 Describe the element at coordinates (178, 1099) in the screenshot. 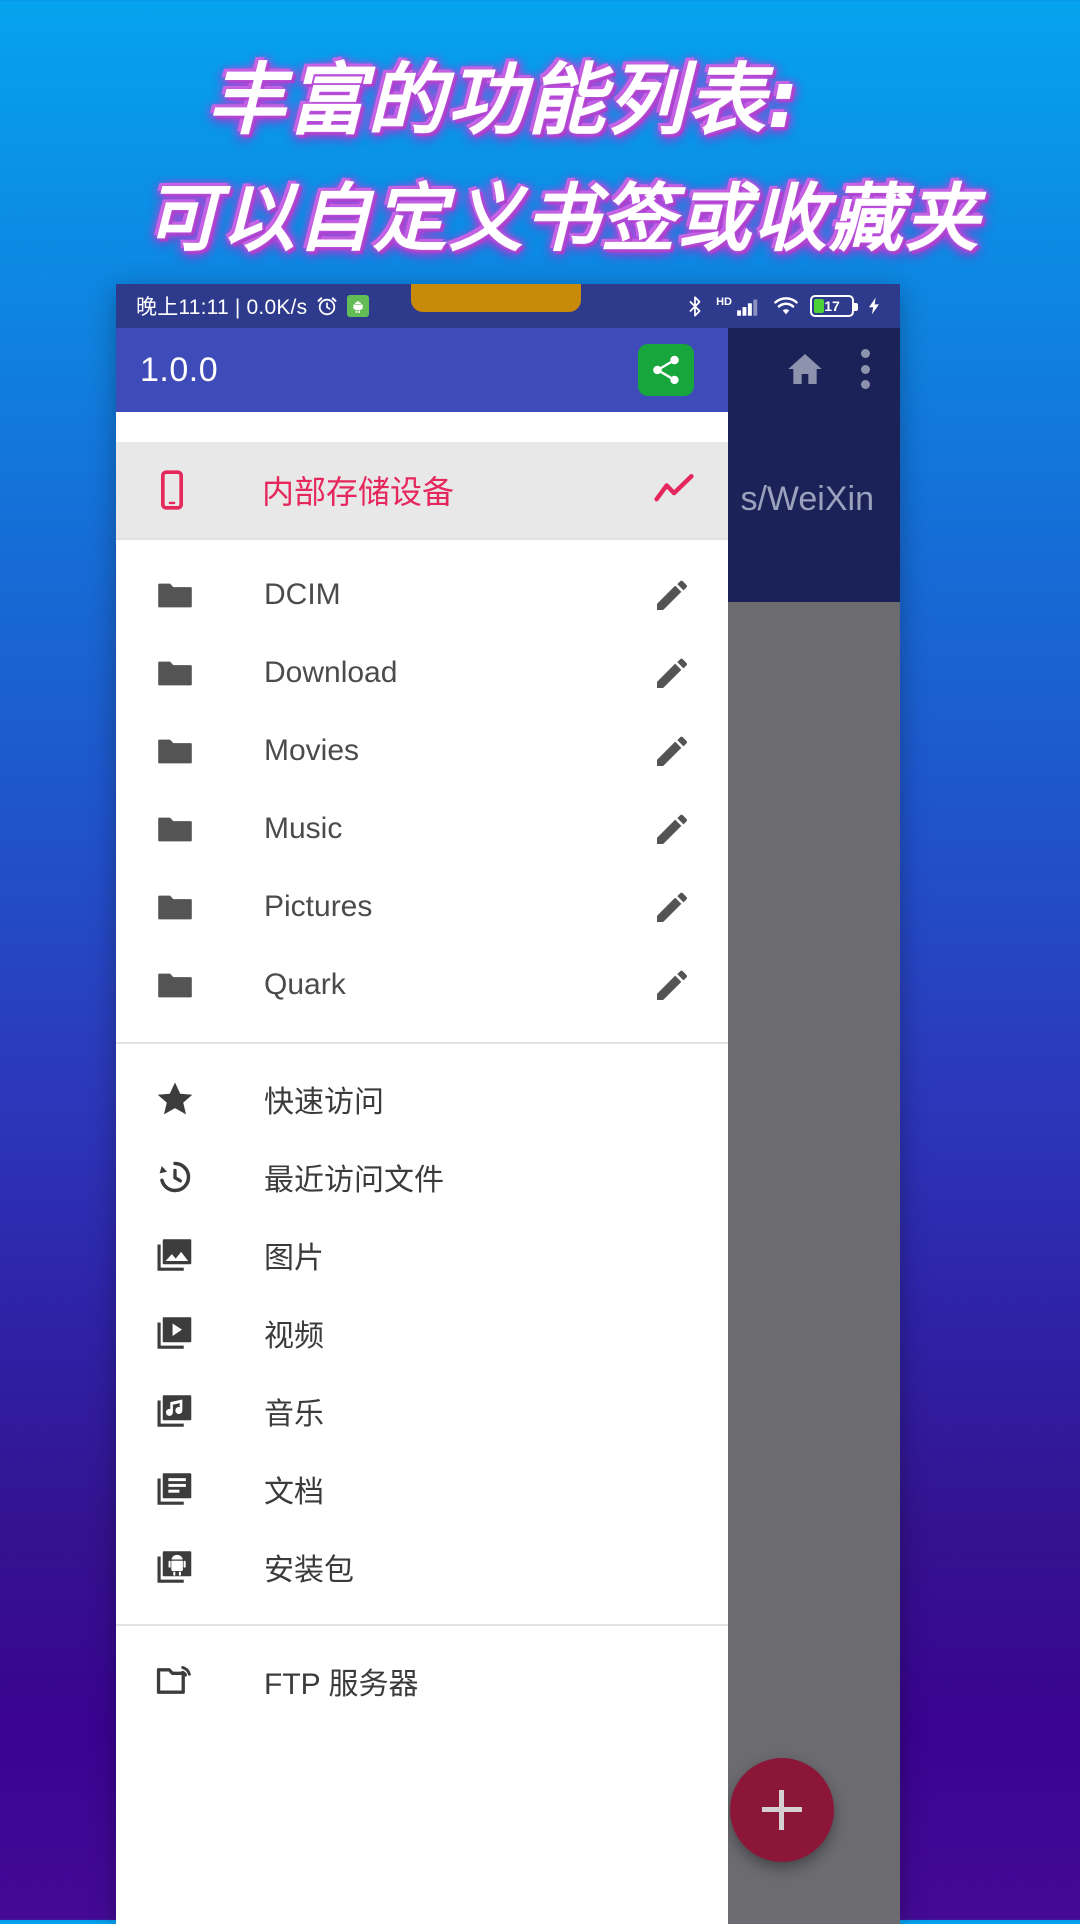

I see `star-icon` at that location.